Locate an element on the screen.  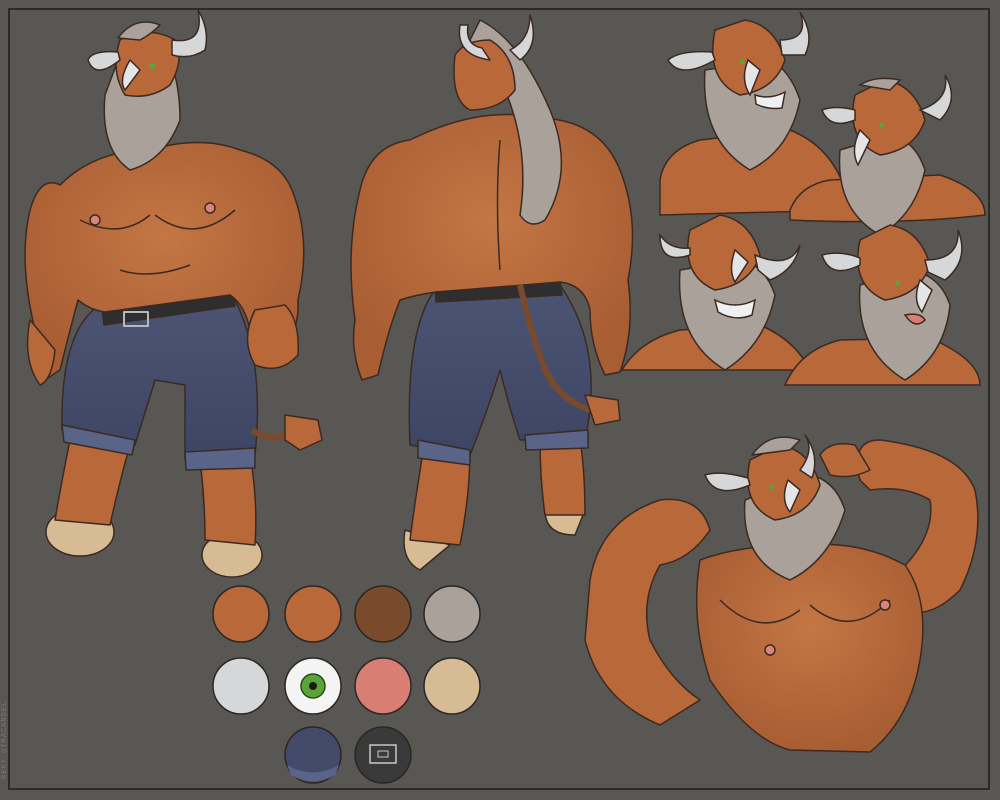
fur-textured-swatch is located at coordinates (313, 614).